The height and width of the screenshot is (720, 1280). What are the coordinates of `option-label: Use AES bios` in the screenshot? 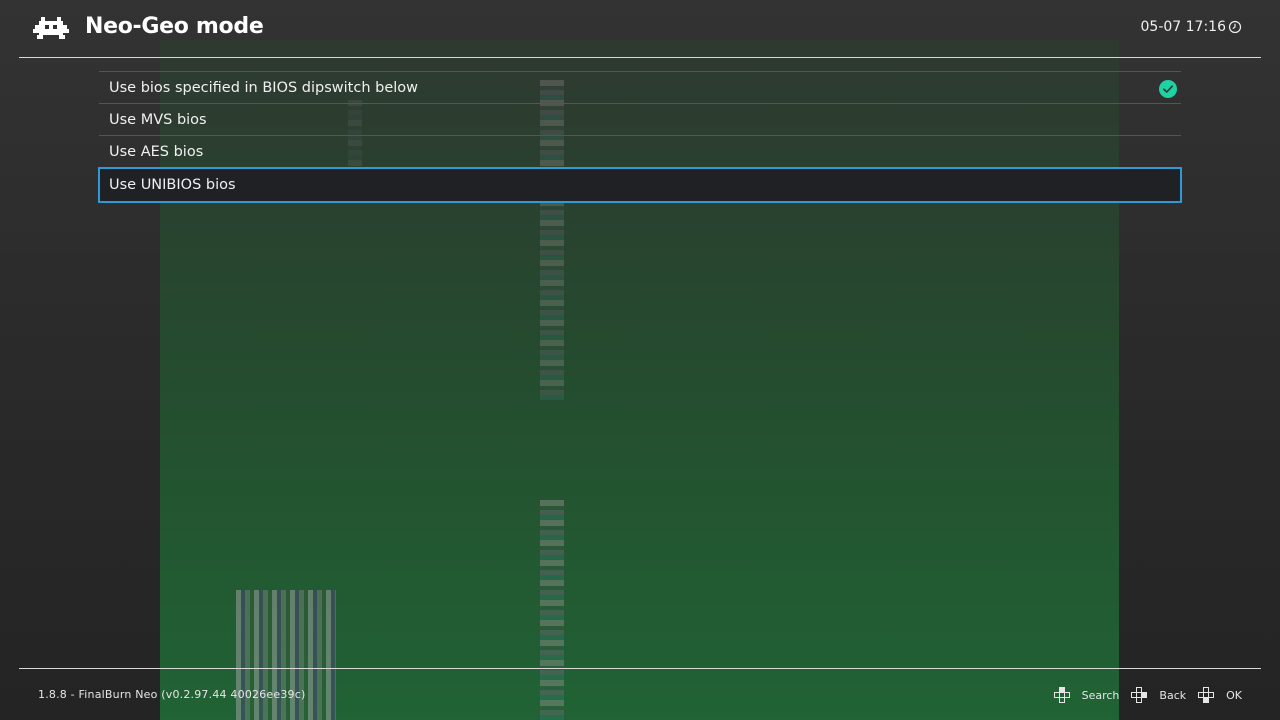 It's located at (156, 151).